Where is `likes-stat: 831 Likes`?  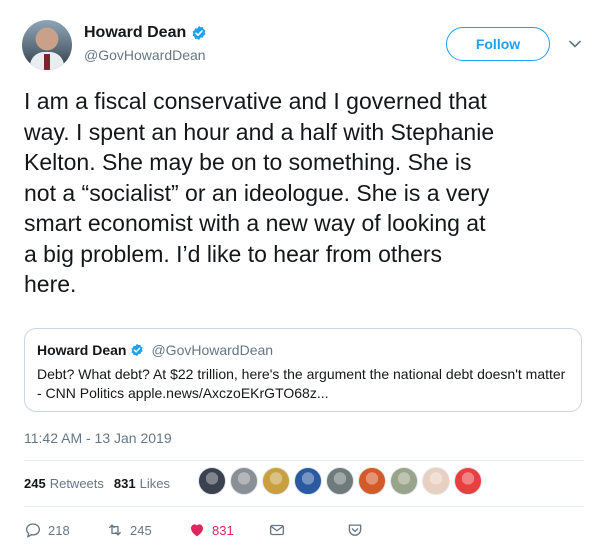 likes-stat: 831 Likes is located at coordinates (142, 483).